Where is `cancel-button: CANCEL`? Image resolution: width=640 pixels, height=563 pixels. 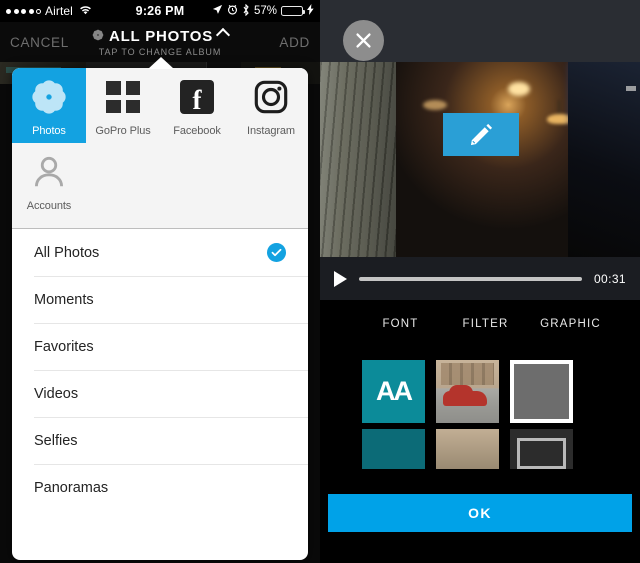
cancel-button: CANCEL is located at coordinates (39, 42).